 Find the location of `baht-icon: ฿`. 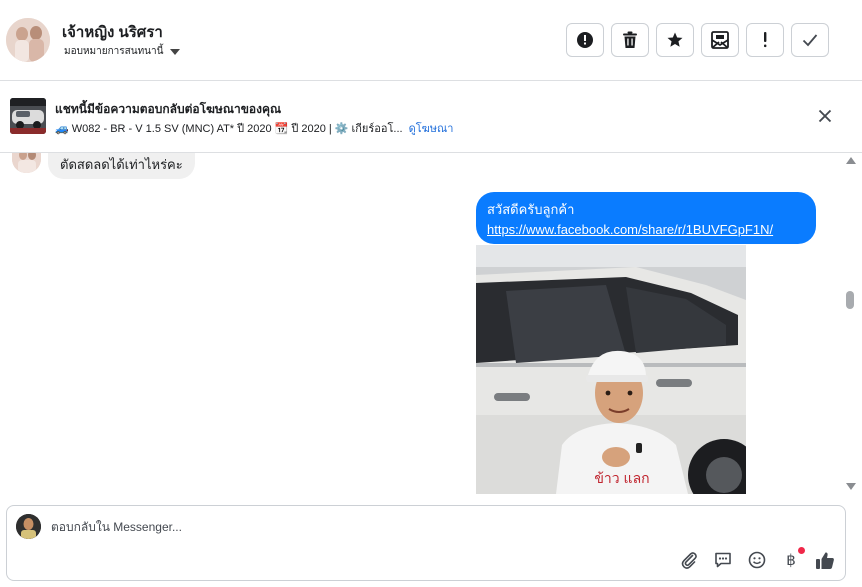

baht-icon: ฿ is located at coordinates (791, 560).